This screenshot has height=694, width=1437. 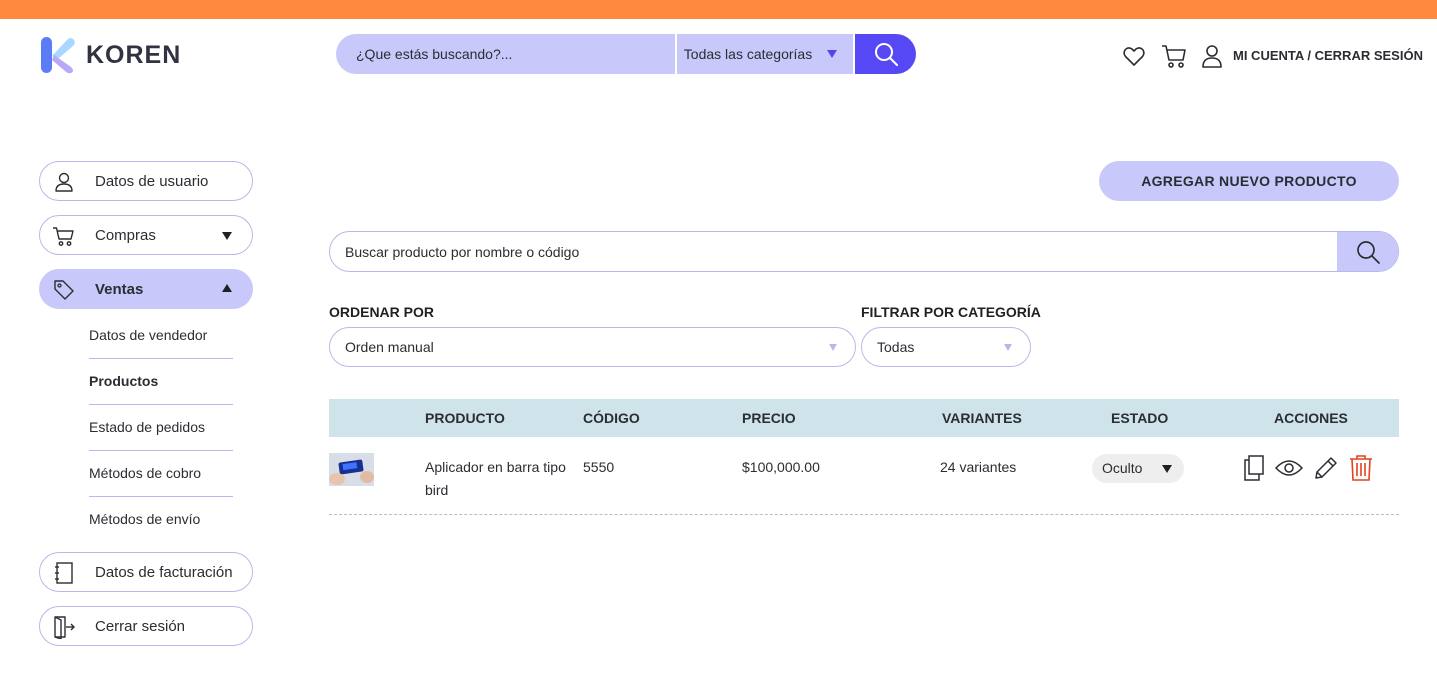 I want to click on header-search: Todas las categorías, so click(x=626, y=54).